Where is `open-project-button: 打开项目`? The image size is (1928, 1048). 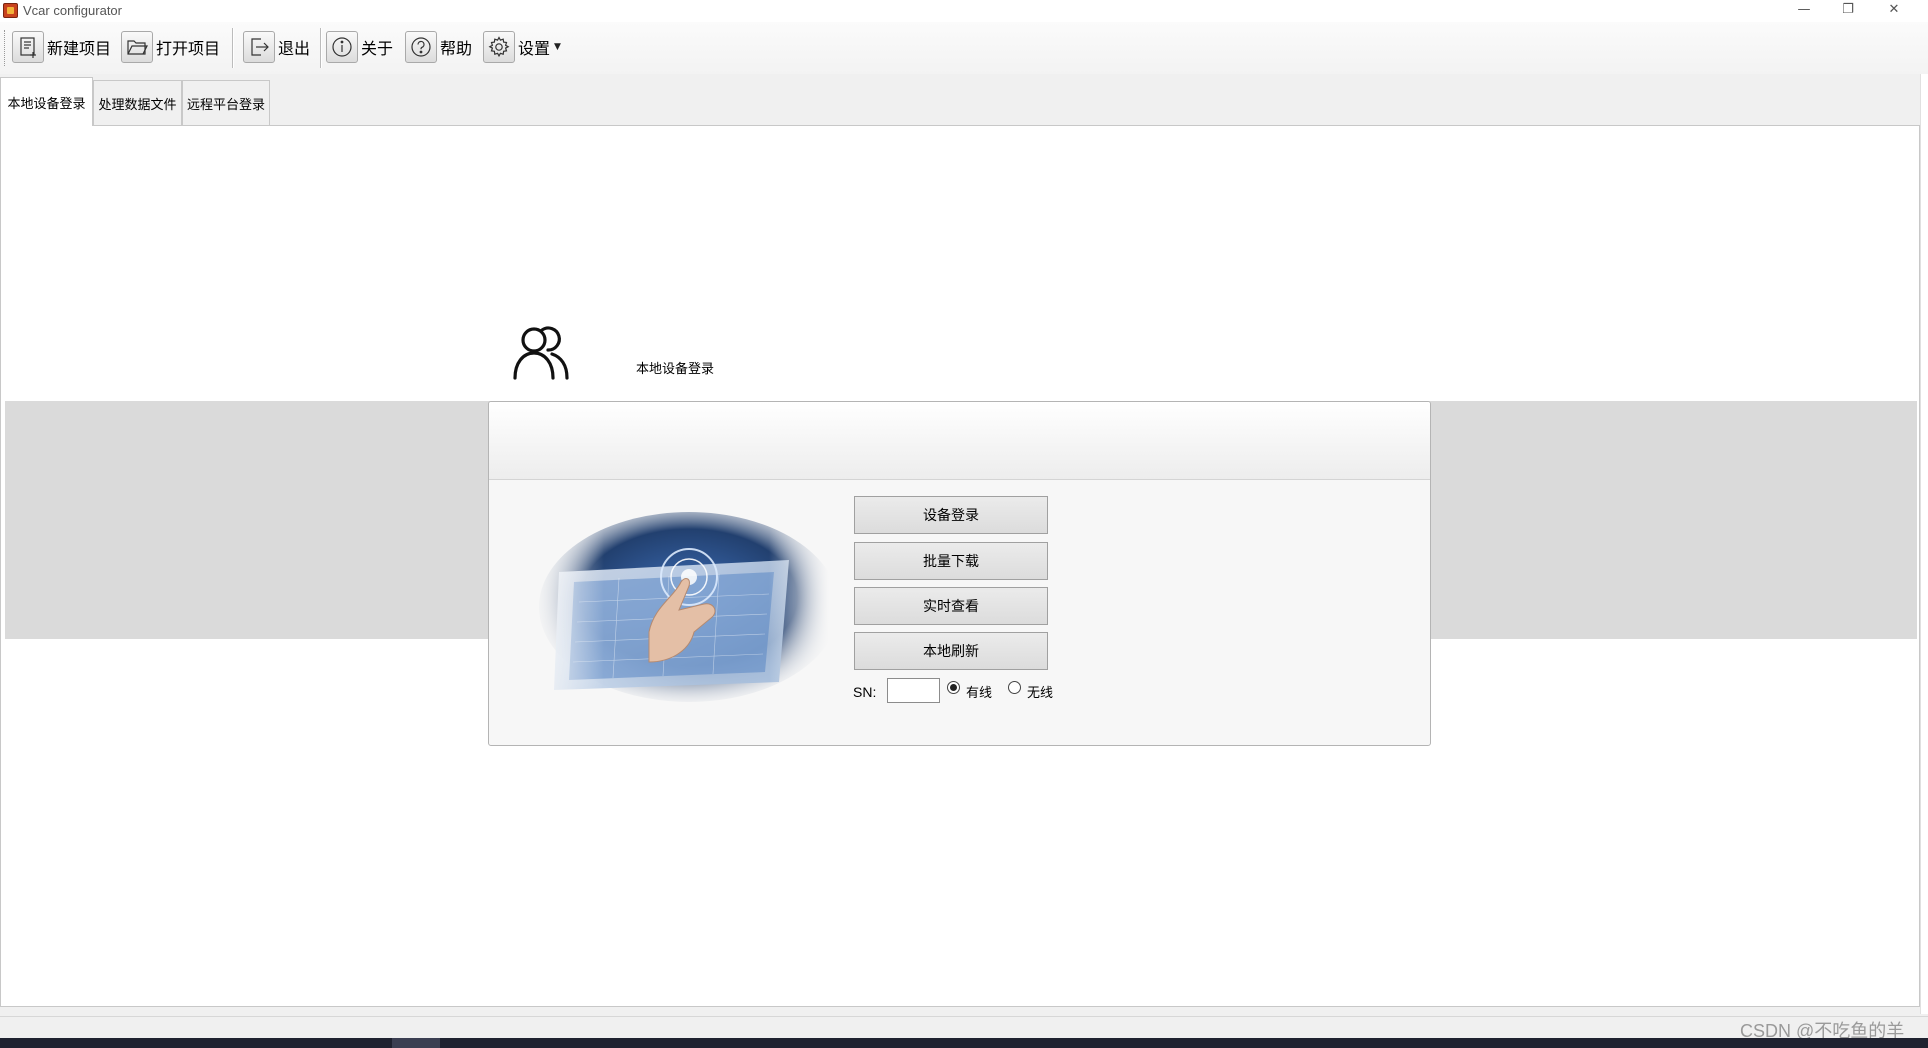 open-project-button: 打开项目 is located at coordinates (170, 47).